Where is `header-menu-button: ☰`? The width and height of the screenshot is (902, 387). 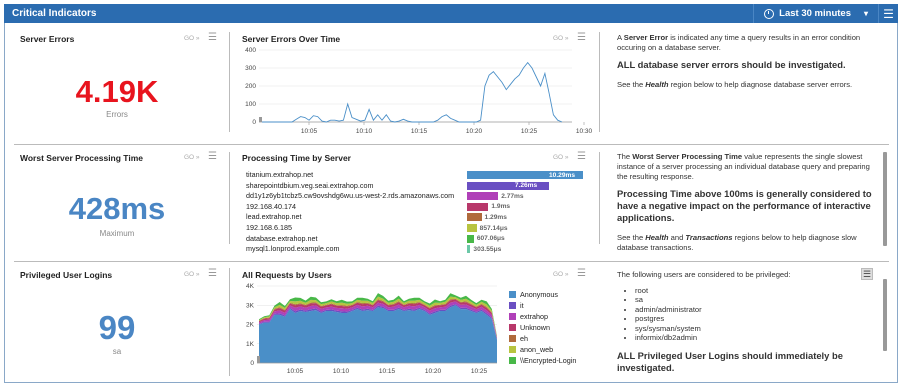 header-menu-button: ☰ is located at coordinates (888, 13).